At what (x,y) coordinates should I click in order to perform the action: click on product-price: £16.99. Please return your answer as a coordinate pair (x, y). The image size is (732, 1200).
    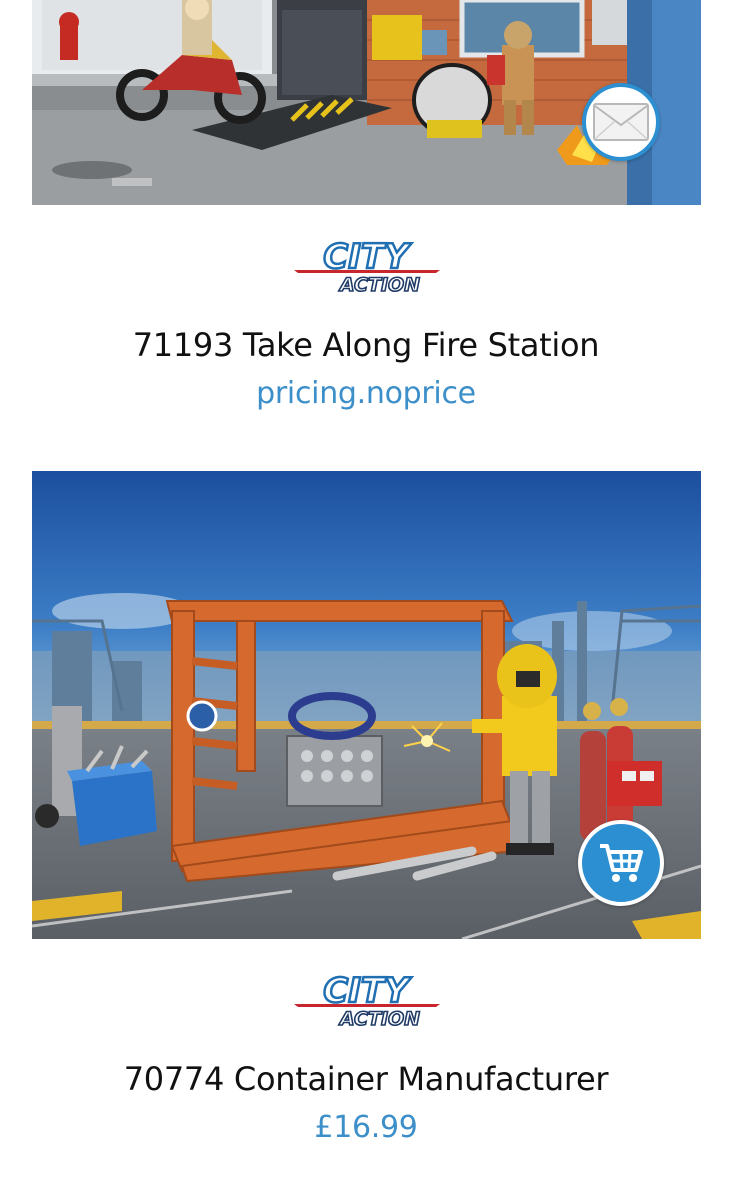
    Looking at the image, I should click on (366, 1127).